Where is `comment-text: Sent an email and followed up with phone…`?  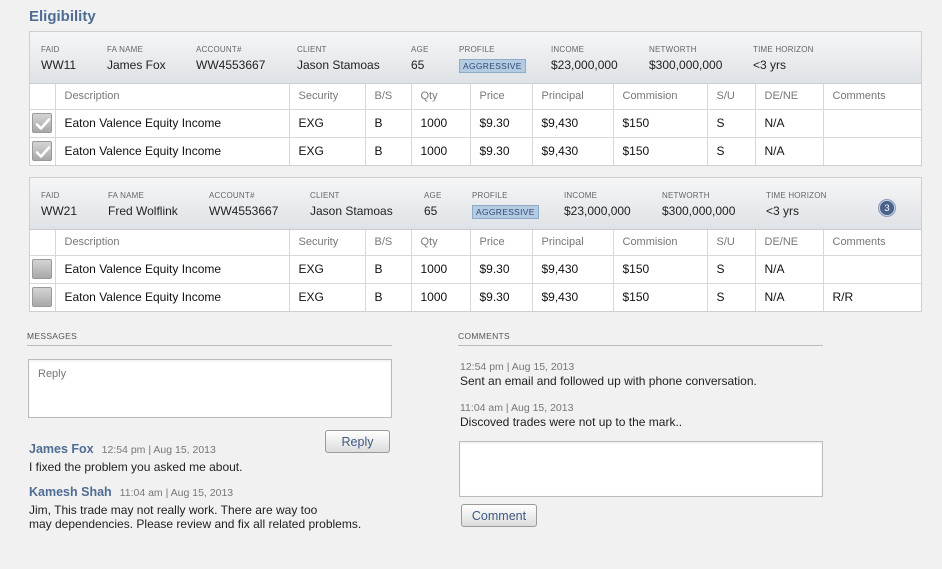 comment-text: Sent an email and followed up with phone… is located at coordinates (608, 381).